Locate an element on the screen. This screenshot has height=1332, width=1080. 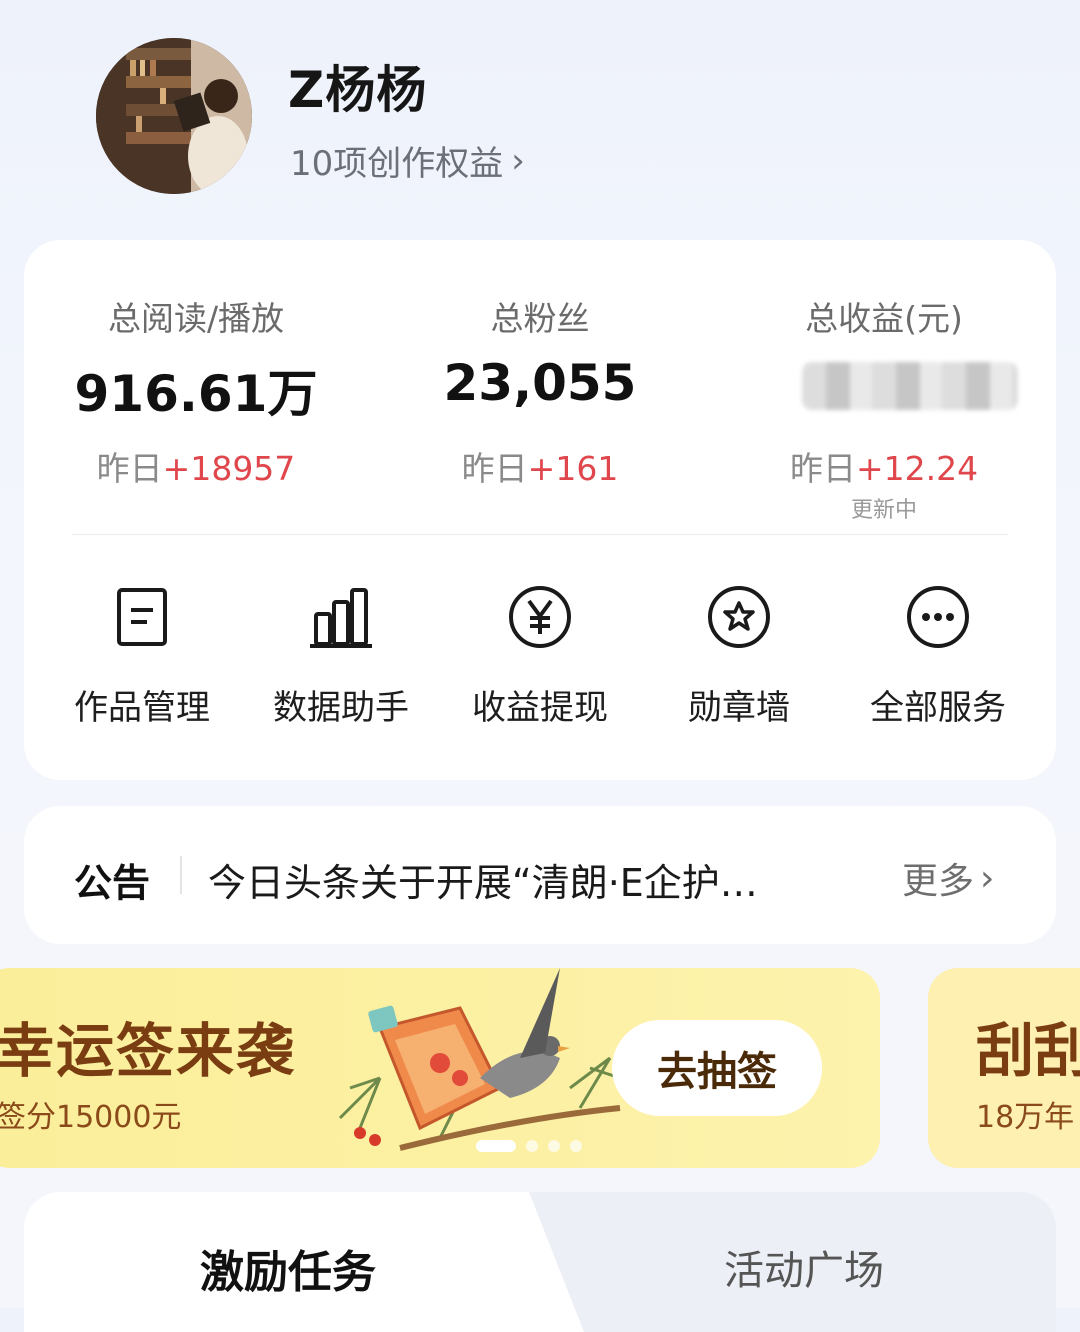
stat-label: 总粉丝 is located at coordinates (540, 318).